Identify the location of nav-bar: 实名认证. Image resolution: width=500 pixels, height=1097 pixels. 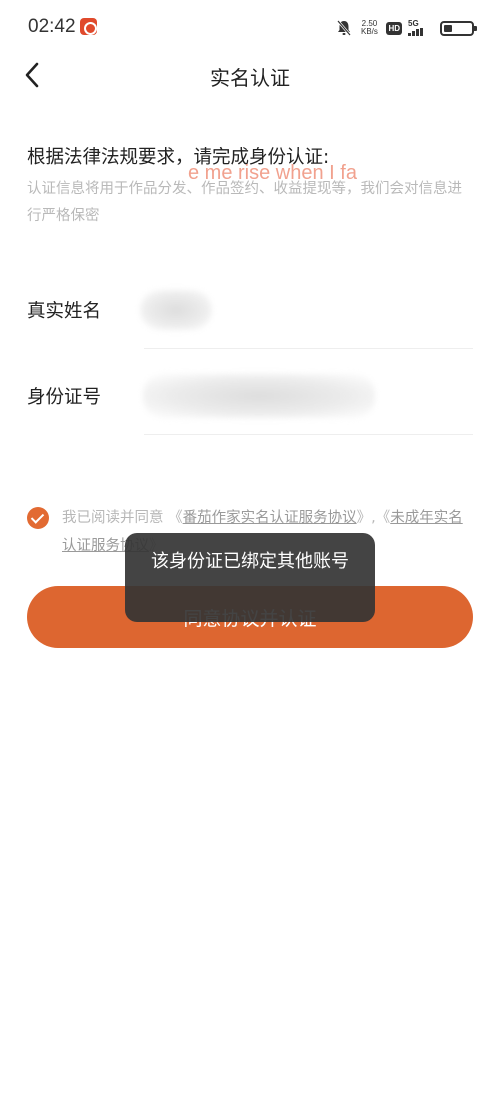
(250, 76).